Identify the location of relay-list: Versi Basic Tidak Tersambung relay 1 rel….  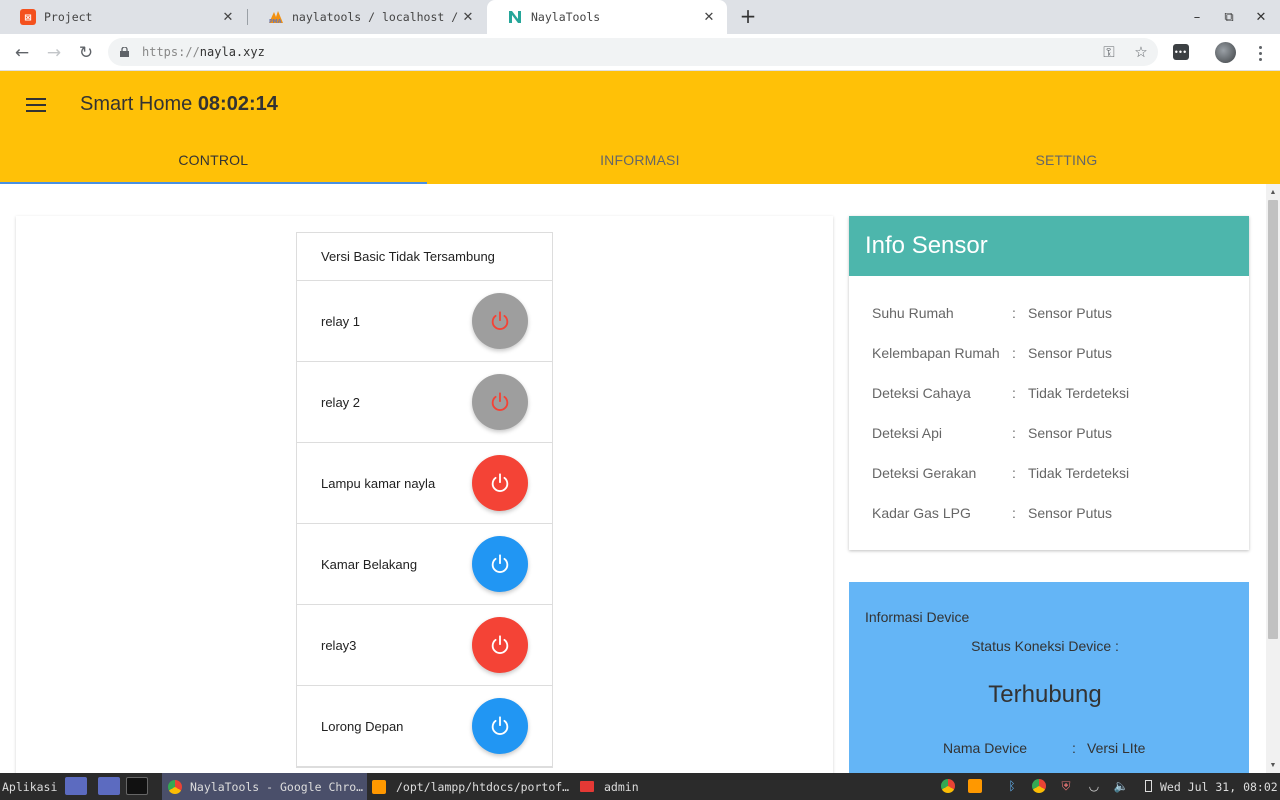
(424, 500).